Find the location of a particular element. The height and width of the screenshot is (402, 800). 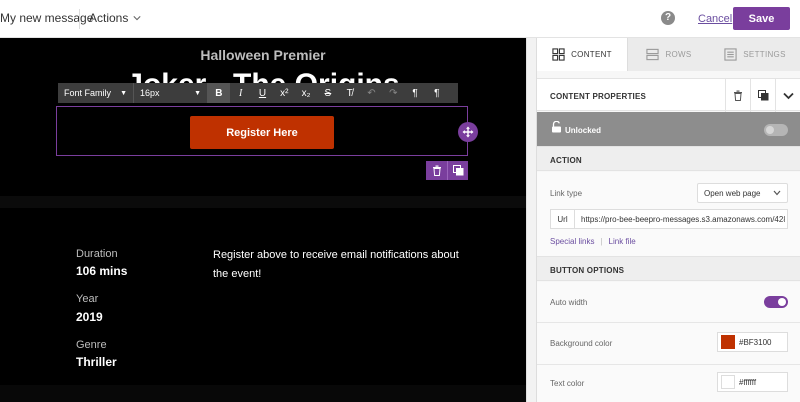

underline-button: U is located at coordinates (263, 93).